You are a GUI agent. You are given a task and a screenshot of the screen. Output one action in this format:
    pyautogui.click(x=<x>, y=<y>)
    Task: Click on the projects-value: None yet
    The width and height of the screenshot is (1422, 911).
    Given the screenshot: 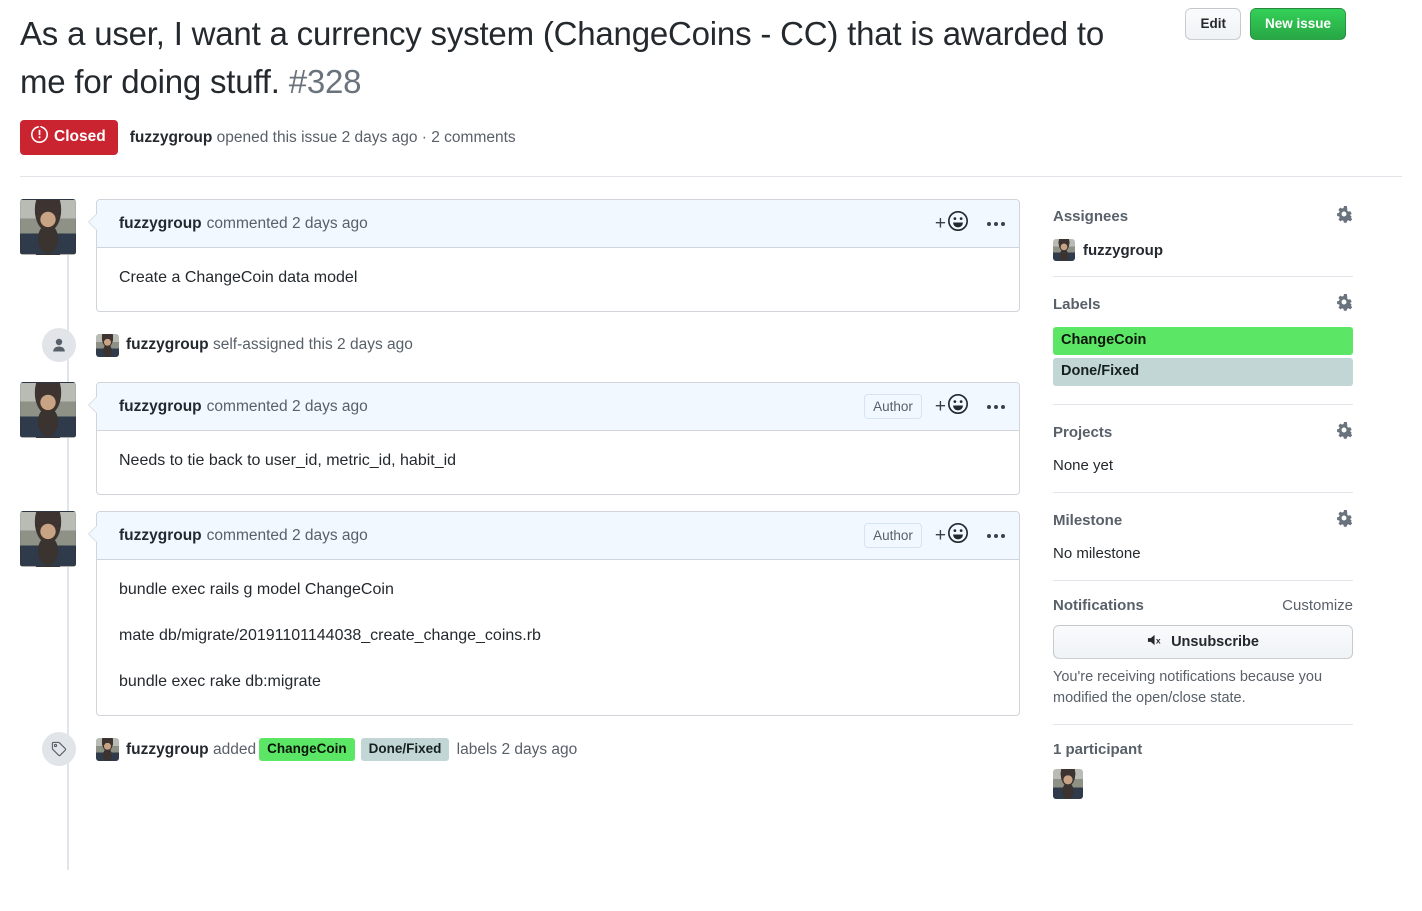 What is the action you would take?
    pyautogui.click(x=1083, y=465)
    